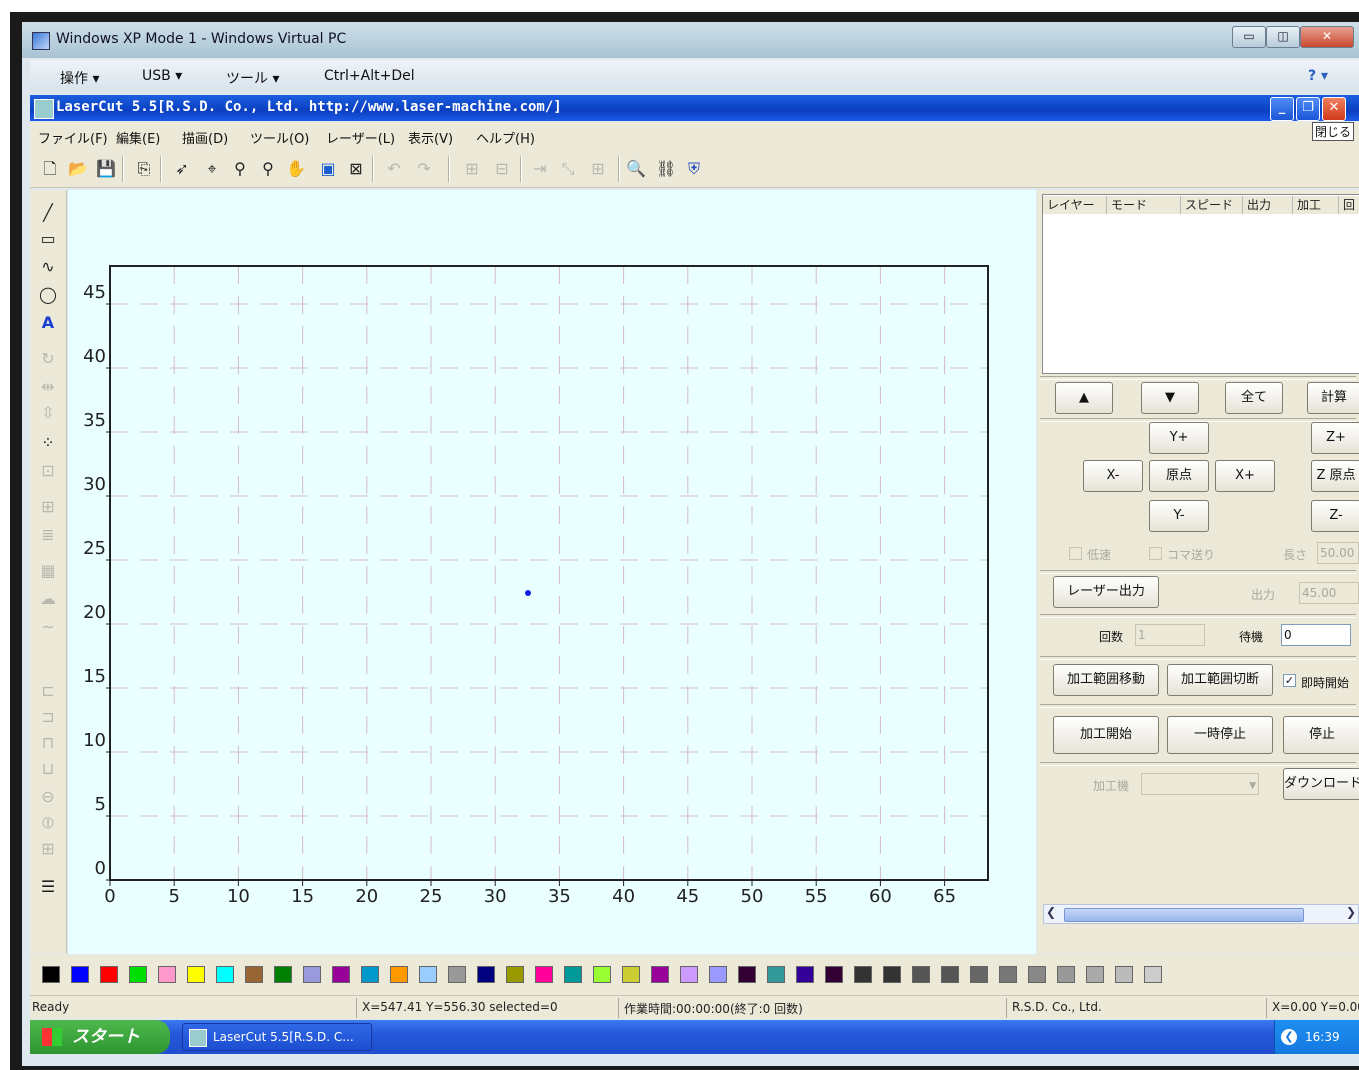  I want to click on tray-back-icon: ❮, so click(1289, 1037).